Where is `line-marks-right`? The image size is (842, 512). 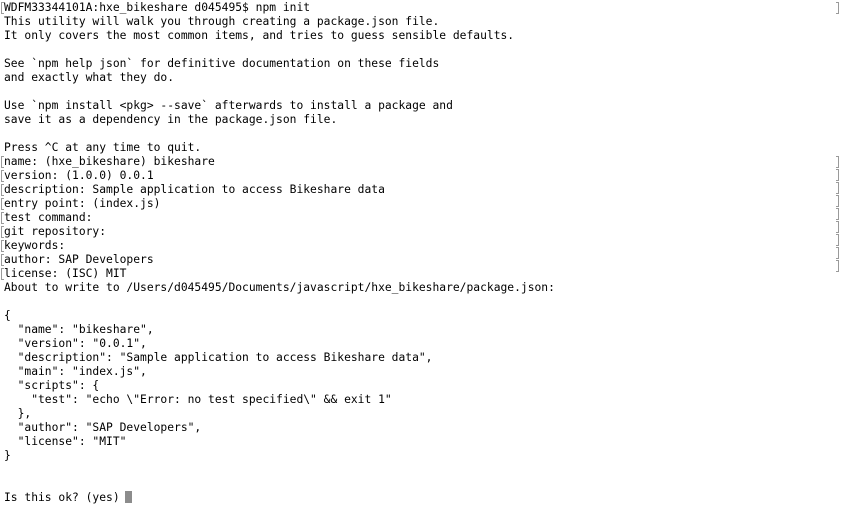
line-marks-right is located at coordinates (837, 137).